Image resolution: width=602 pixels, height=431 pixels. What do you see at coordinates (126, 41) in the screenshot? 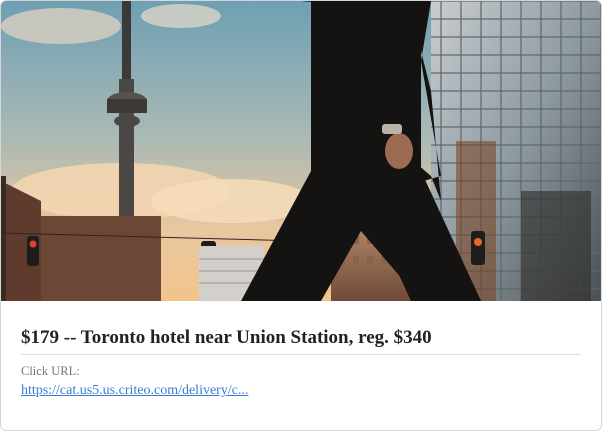
I see `cn-tower-spire` at bounding box center [126, 41].